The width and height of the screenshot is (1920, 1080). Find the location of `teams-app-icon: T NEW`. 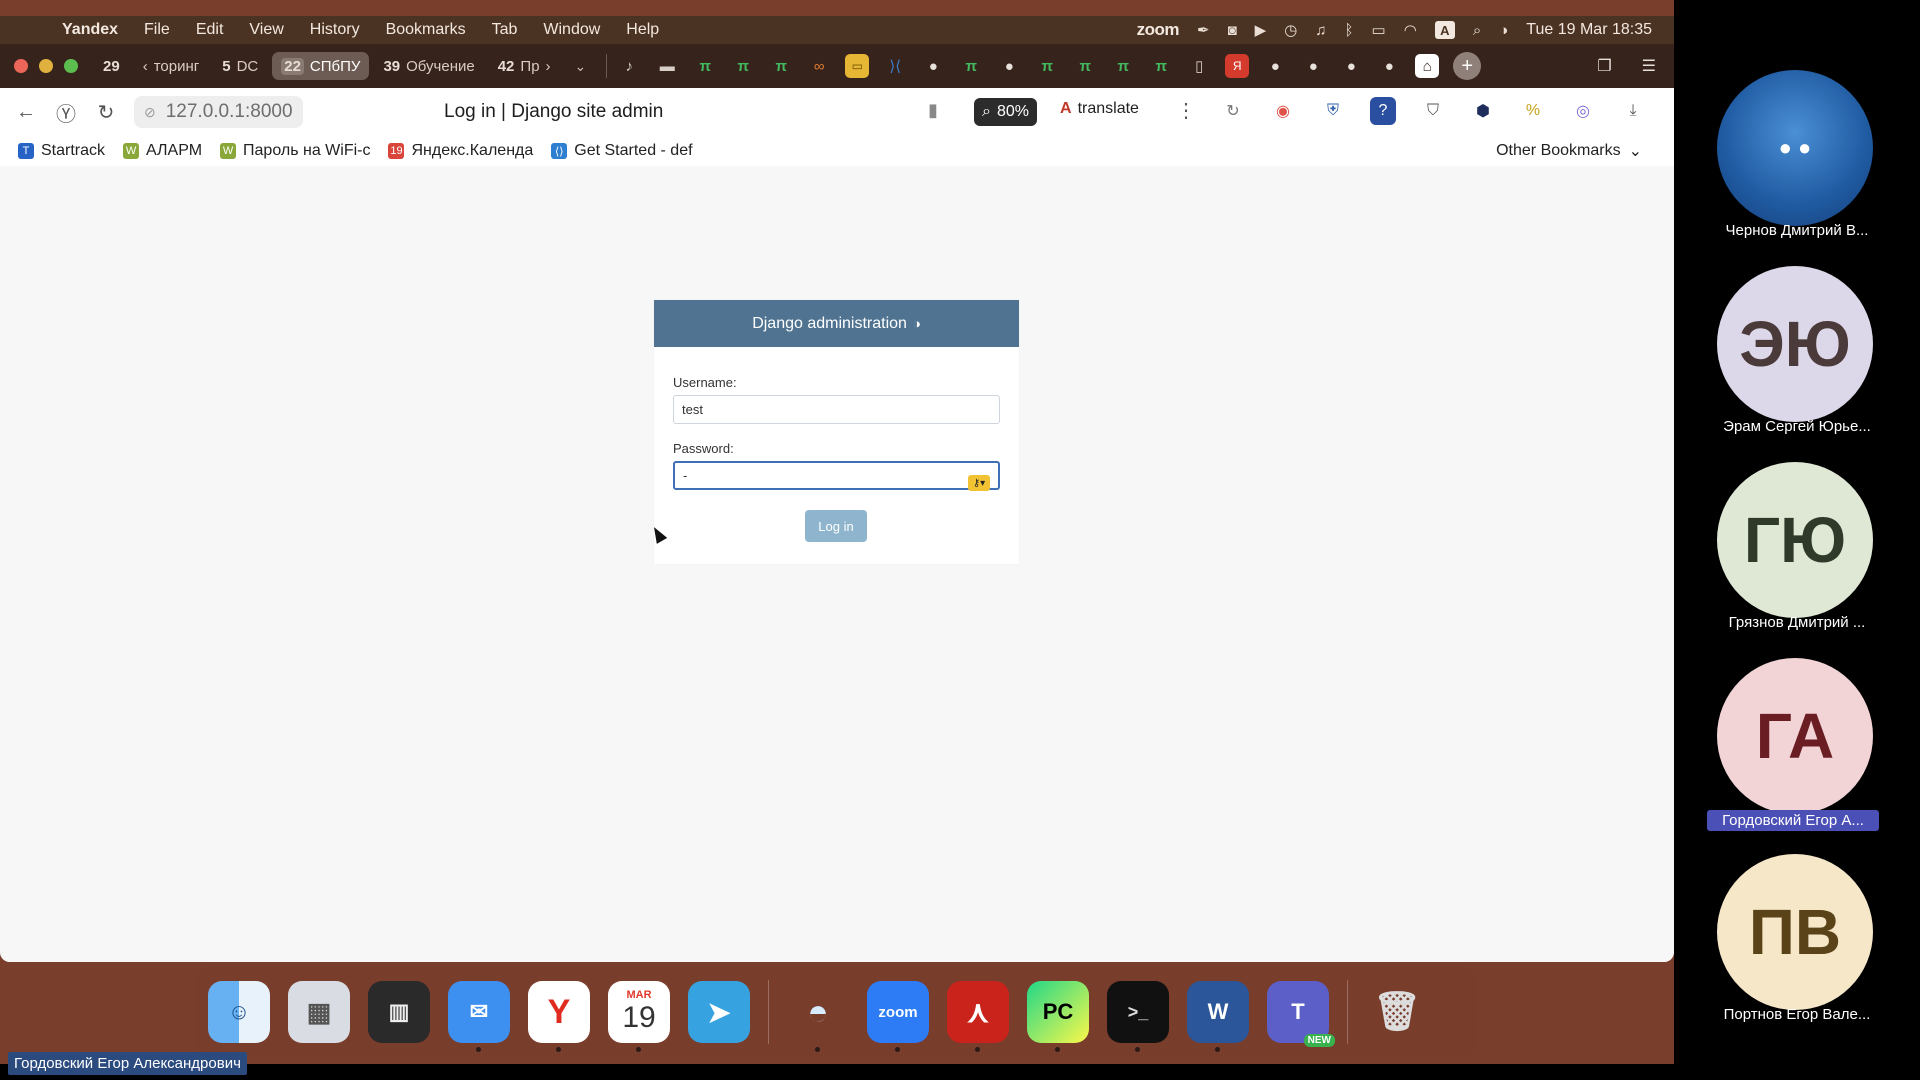

teams-app-icon: T NEW is located at coordinates (1301, 1014).